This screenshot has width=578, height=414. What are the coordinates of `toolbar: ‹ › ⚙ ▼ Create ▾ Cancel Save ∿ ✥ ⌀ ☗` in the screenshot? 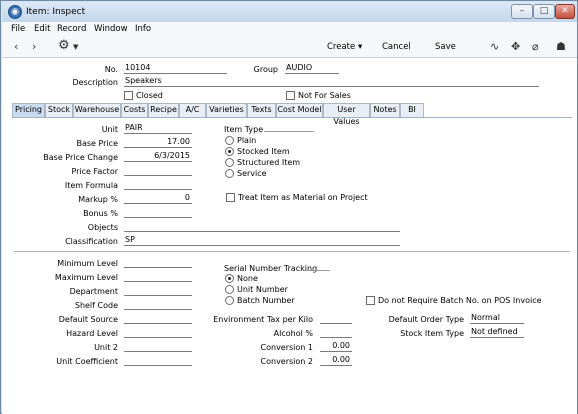 It's located at (289, 47).